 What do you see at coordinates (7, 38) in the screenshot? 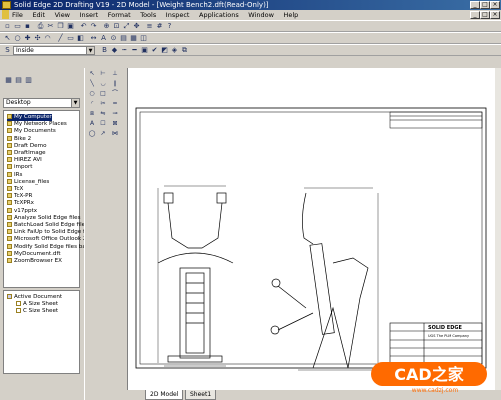
I see `select-icon: ↖` at bounding box center [7, 38].